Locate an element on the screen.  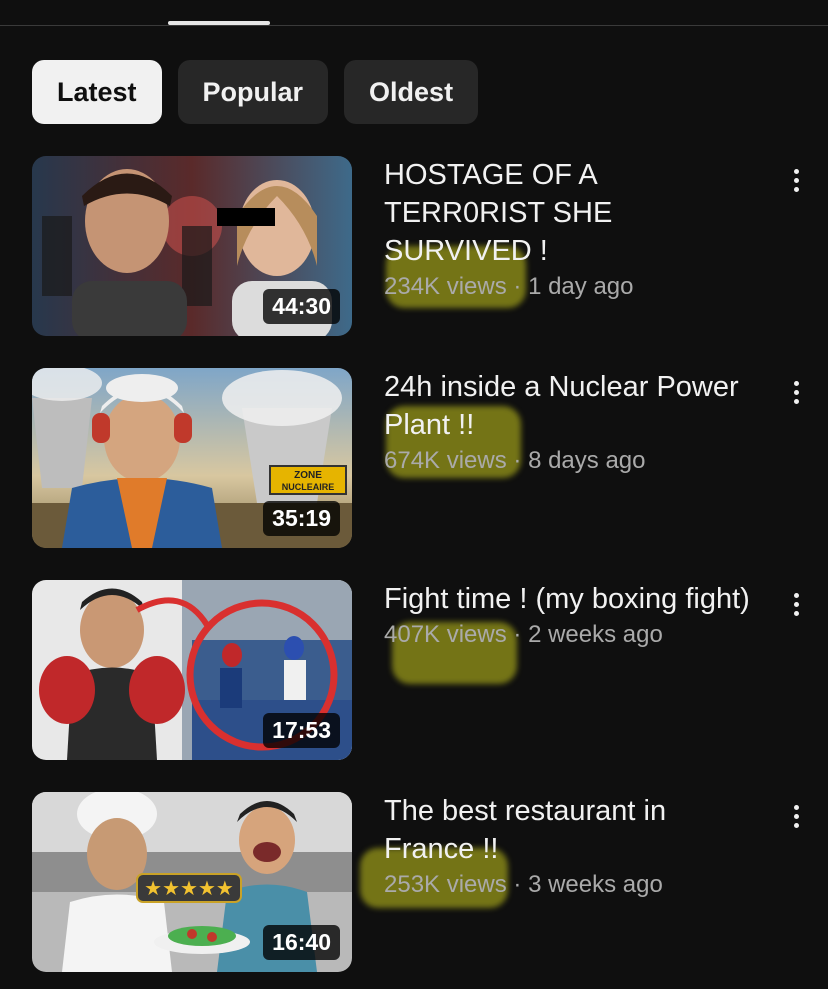
view-count: 674K views is located at coordinates (445, 460).